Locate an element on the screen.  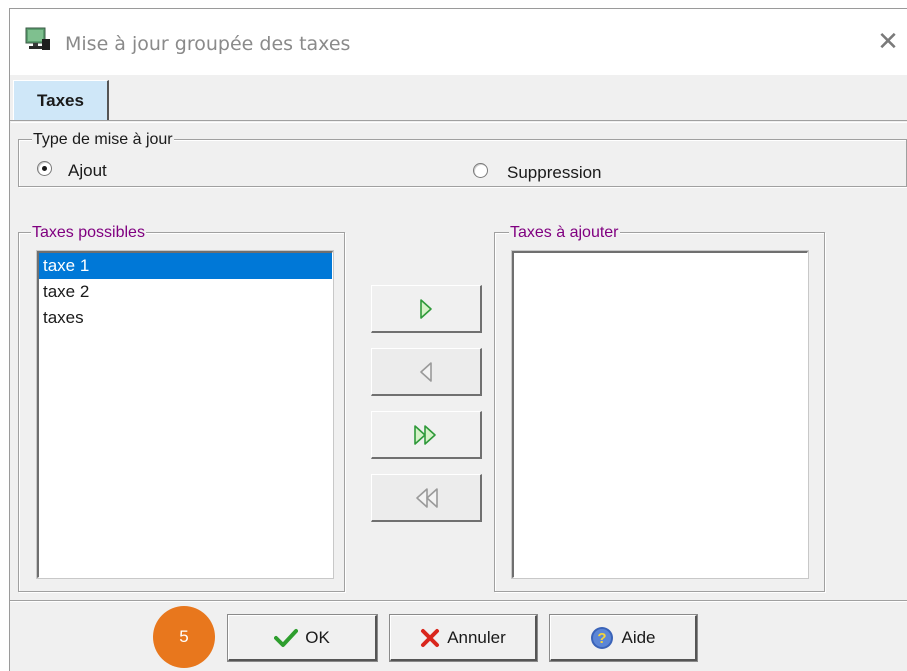
ok-button-label: OK is located at coordinates (317, 637).